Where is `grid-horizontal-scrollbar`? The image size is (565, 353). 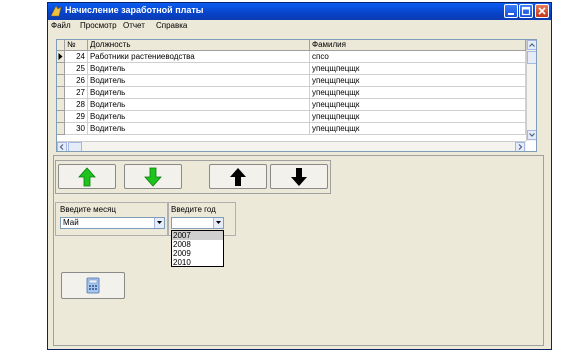
grid-horizontal-scrollbar is located at coordinates (291, 146).